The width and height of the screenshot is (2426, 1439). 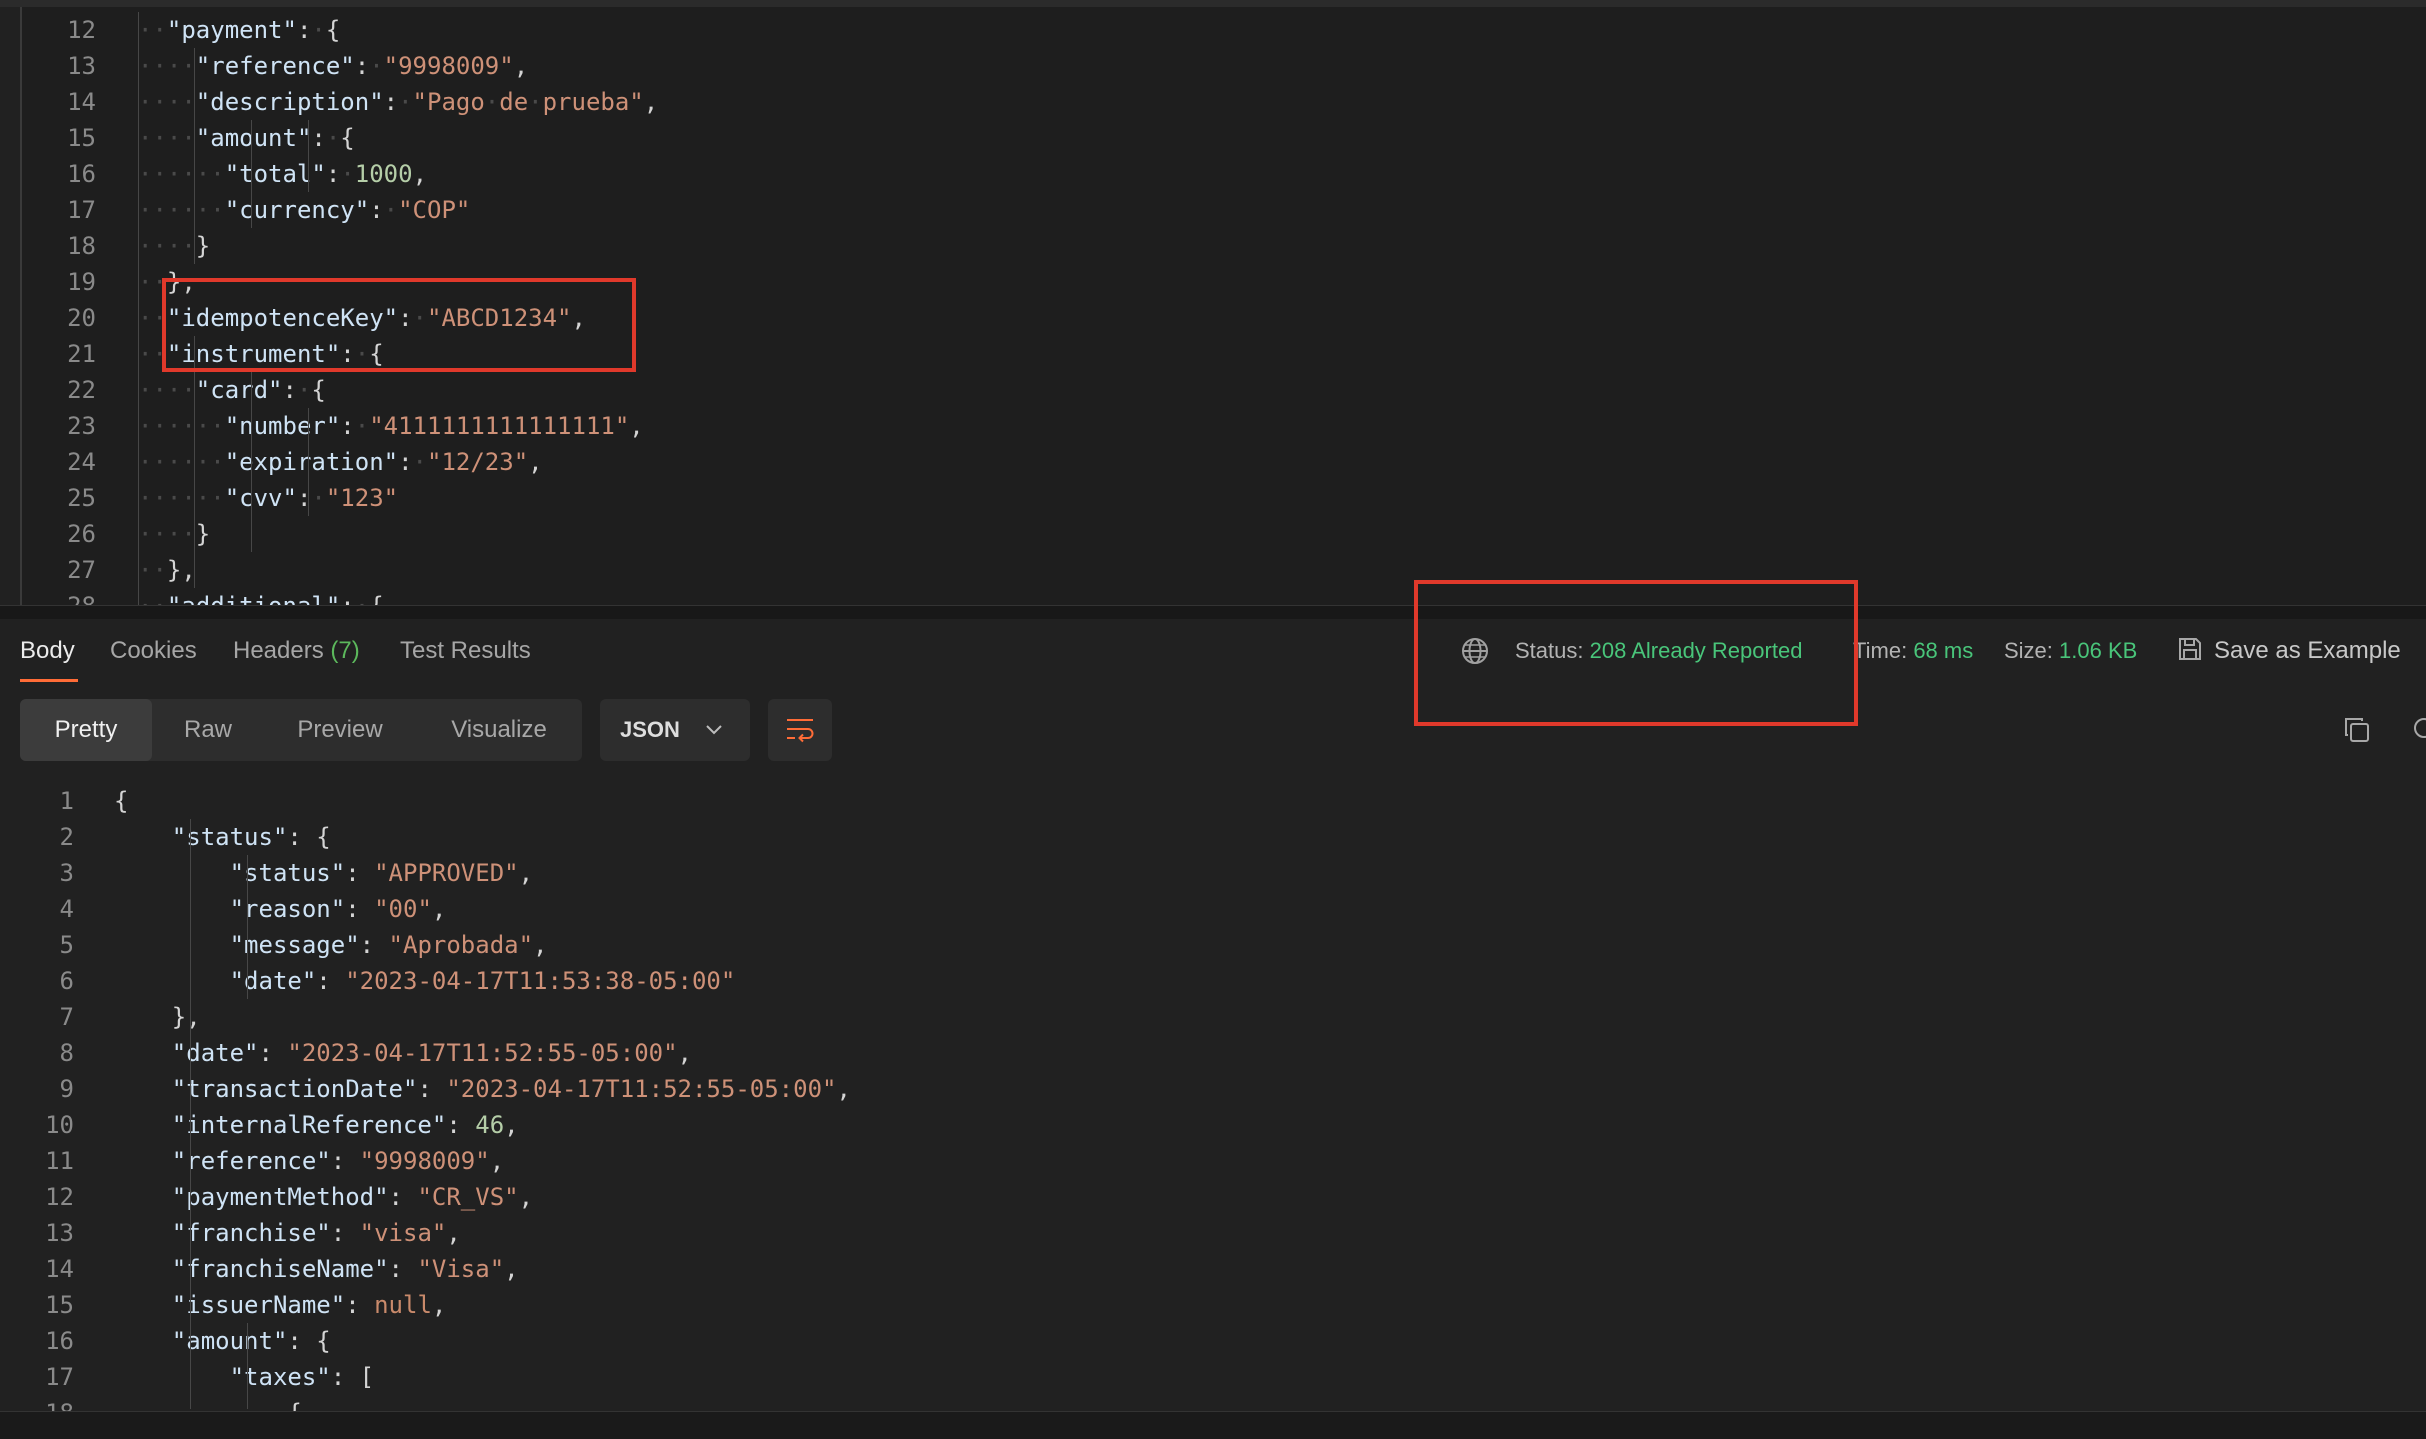 I want to click on code-line: 22 ····"card":·{, so click(x=174, y=390).